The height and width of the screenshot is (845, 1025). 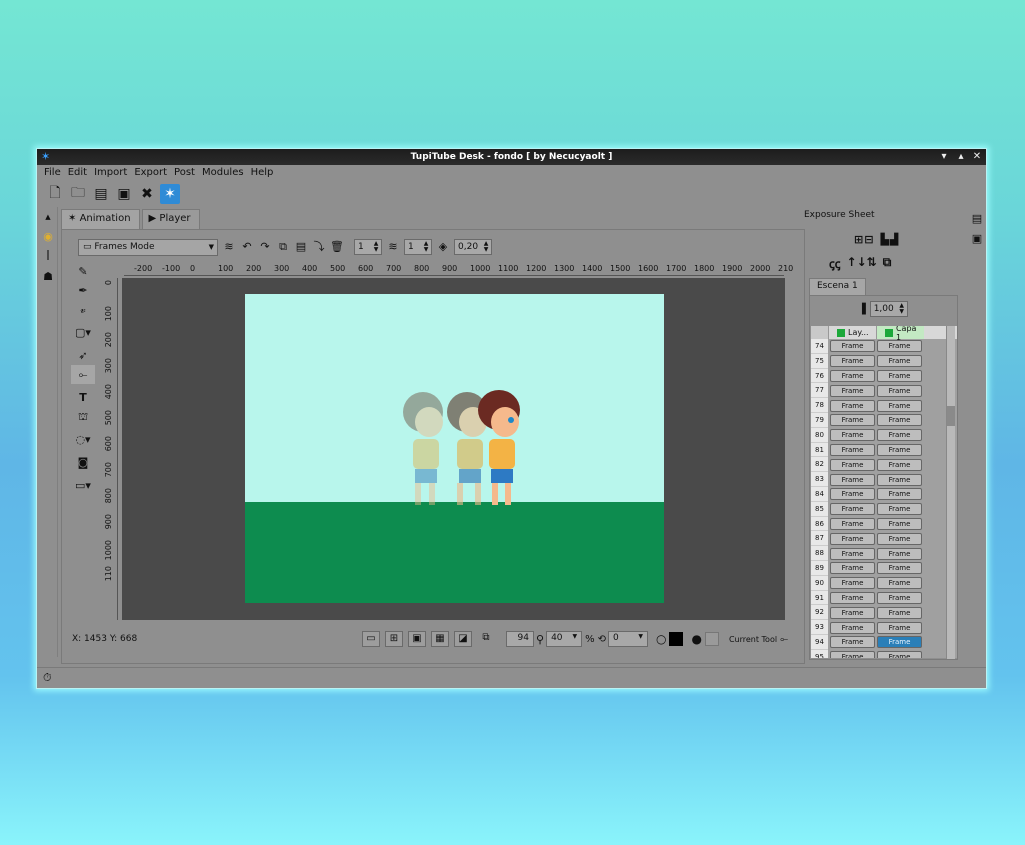 I want to click on close-icon: ✖, so click(x=147, y=194).